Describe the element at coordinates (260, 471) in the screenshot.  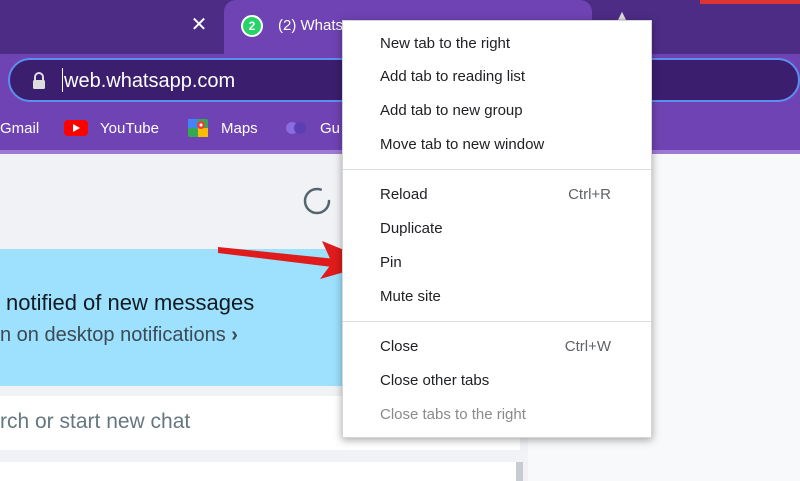
I see `chat-list` at that location.